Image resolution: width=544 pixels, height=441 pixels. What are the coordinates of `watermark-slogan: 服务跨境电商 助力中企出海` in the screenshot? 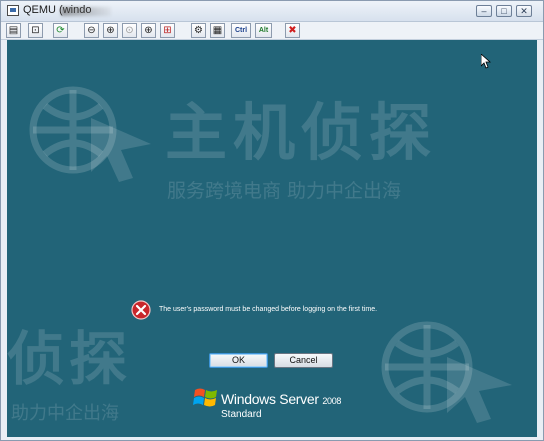 It's located at (284, 191).